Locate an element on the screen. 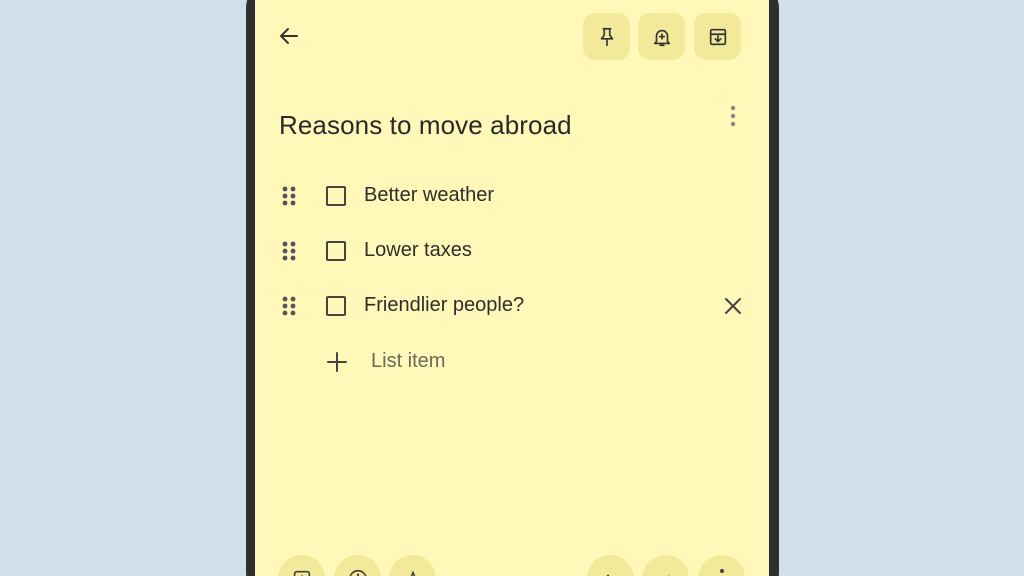 This screenshot has height=576, width=1024. undo-button is located at coordinates (610, 565).